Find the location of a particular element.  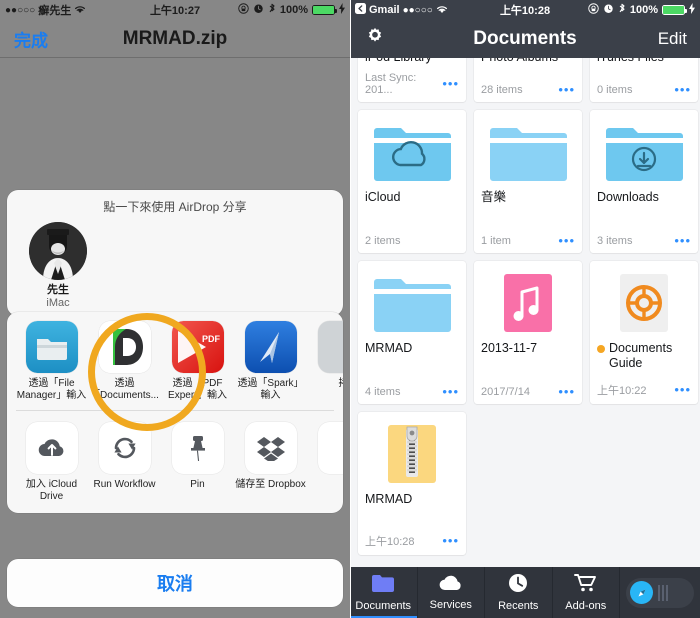

item-meta: 28 items is located at coordinates (502, 90).